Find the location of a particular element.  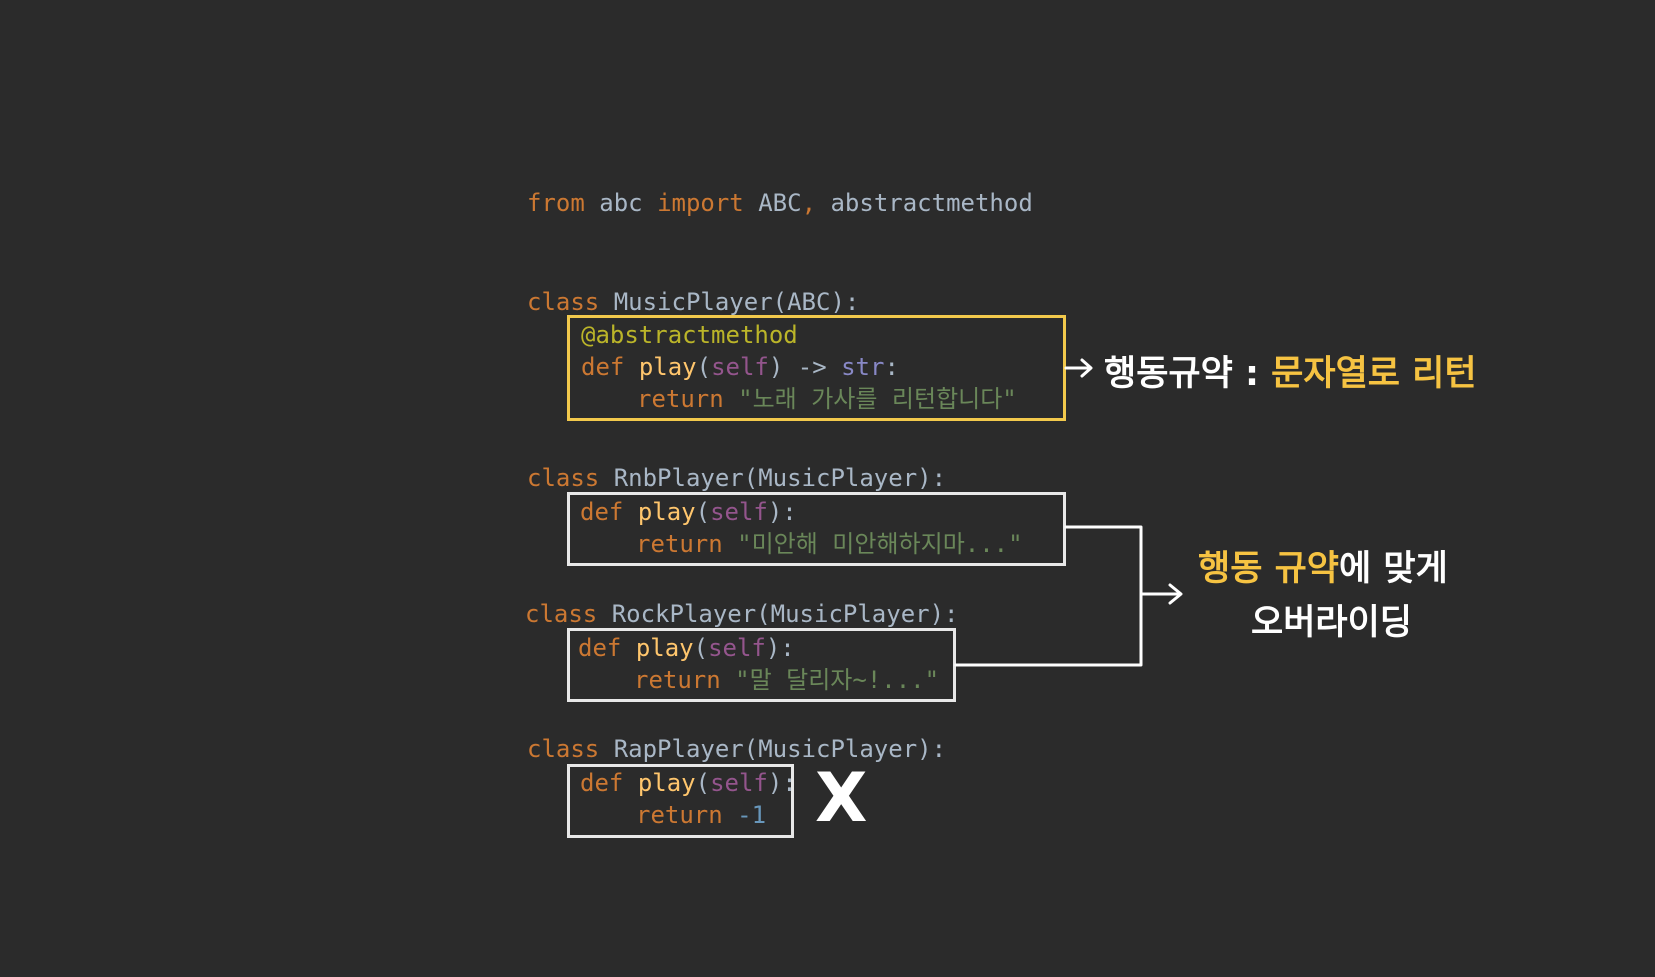

contract-annotation: 행동규약 : 문자열로 리턴 is located at coordinates (1290, 370).